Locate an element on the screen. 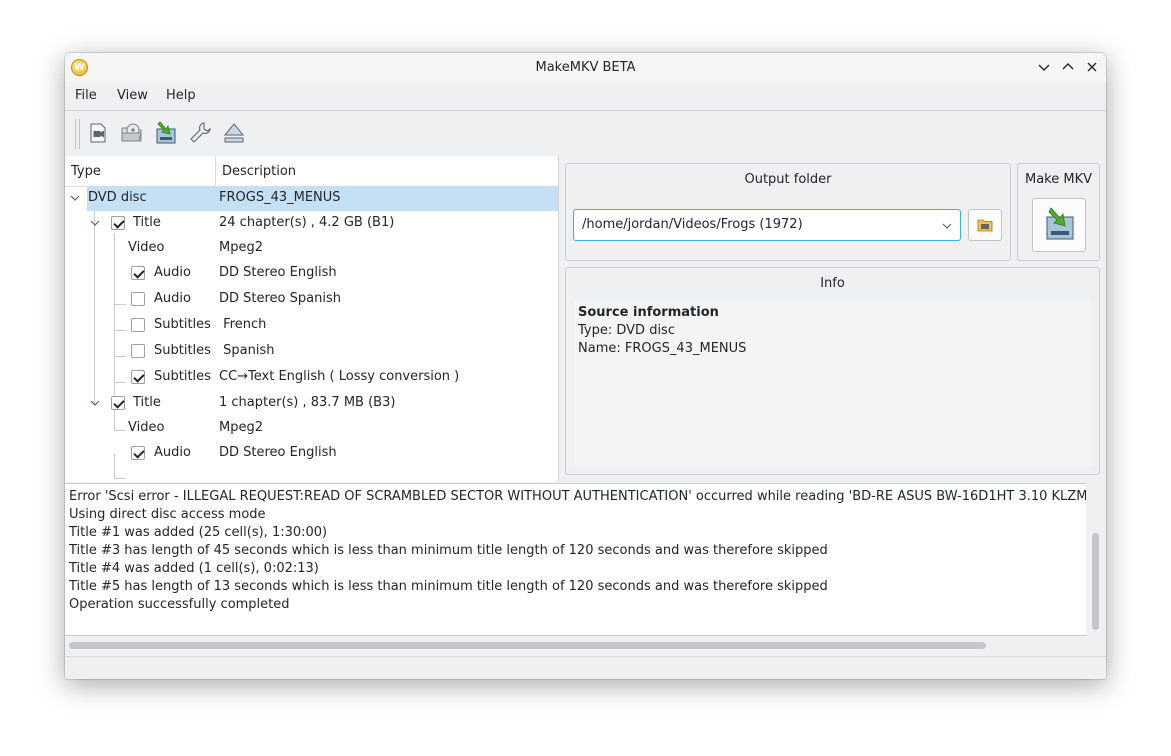  minimize-icon is located at coordinates (1044, 67).